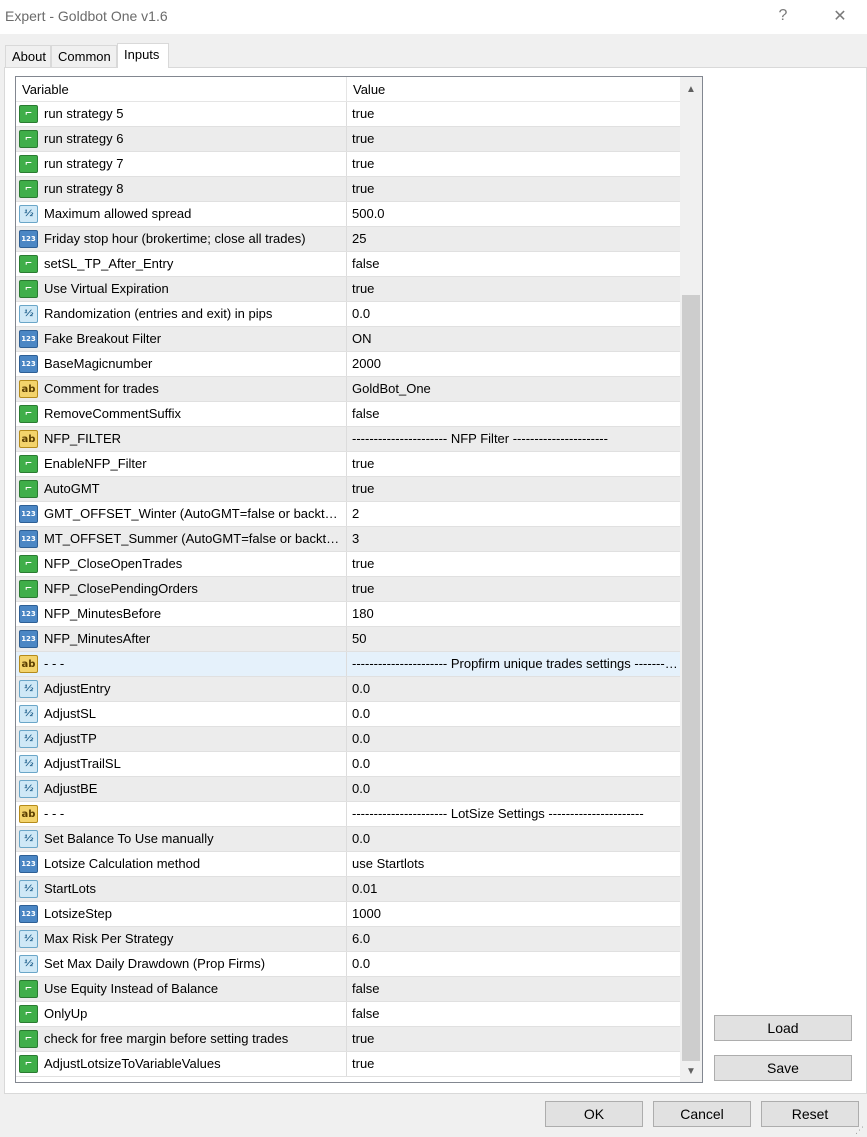 Image resolution: width=867 pixels, height=1137 pixels. I want to click on table-row: ⌐ run strategy 5 true, so click(348, 114).